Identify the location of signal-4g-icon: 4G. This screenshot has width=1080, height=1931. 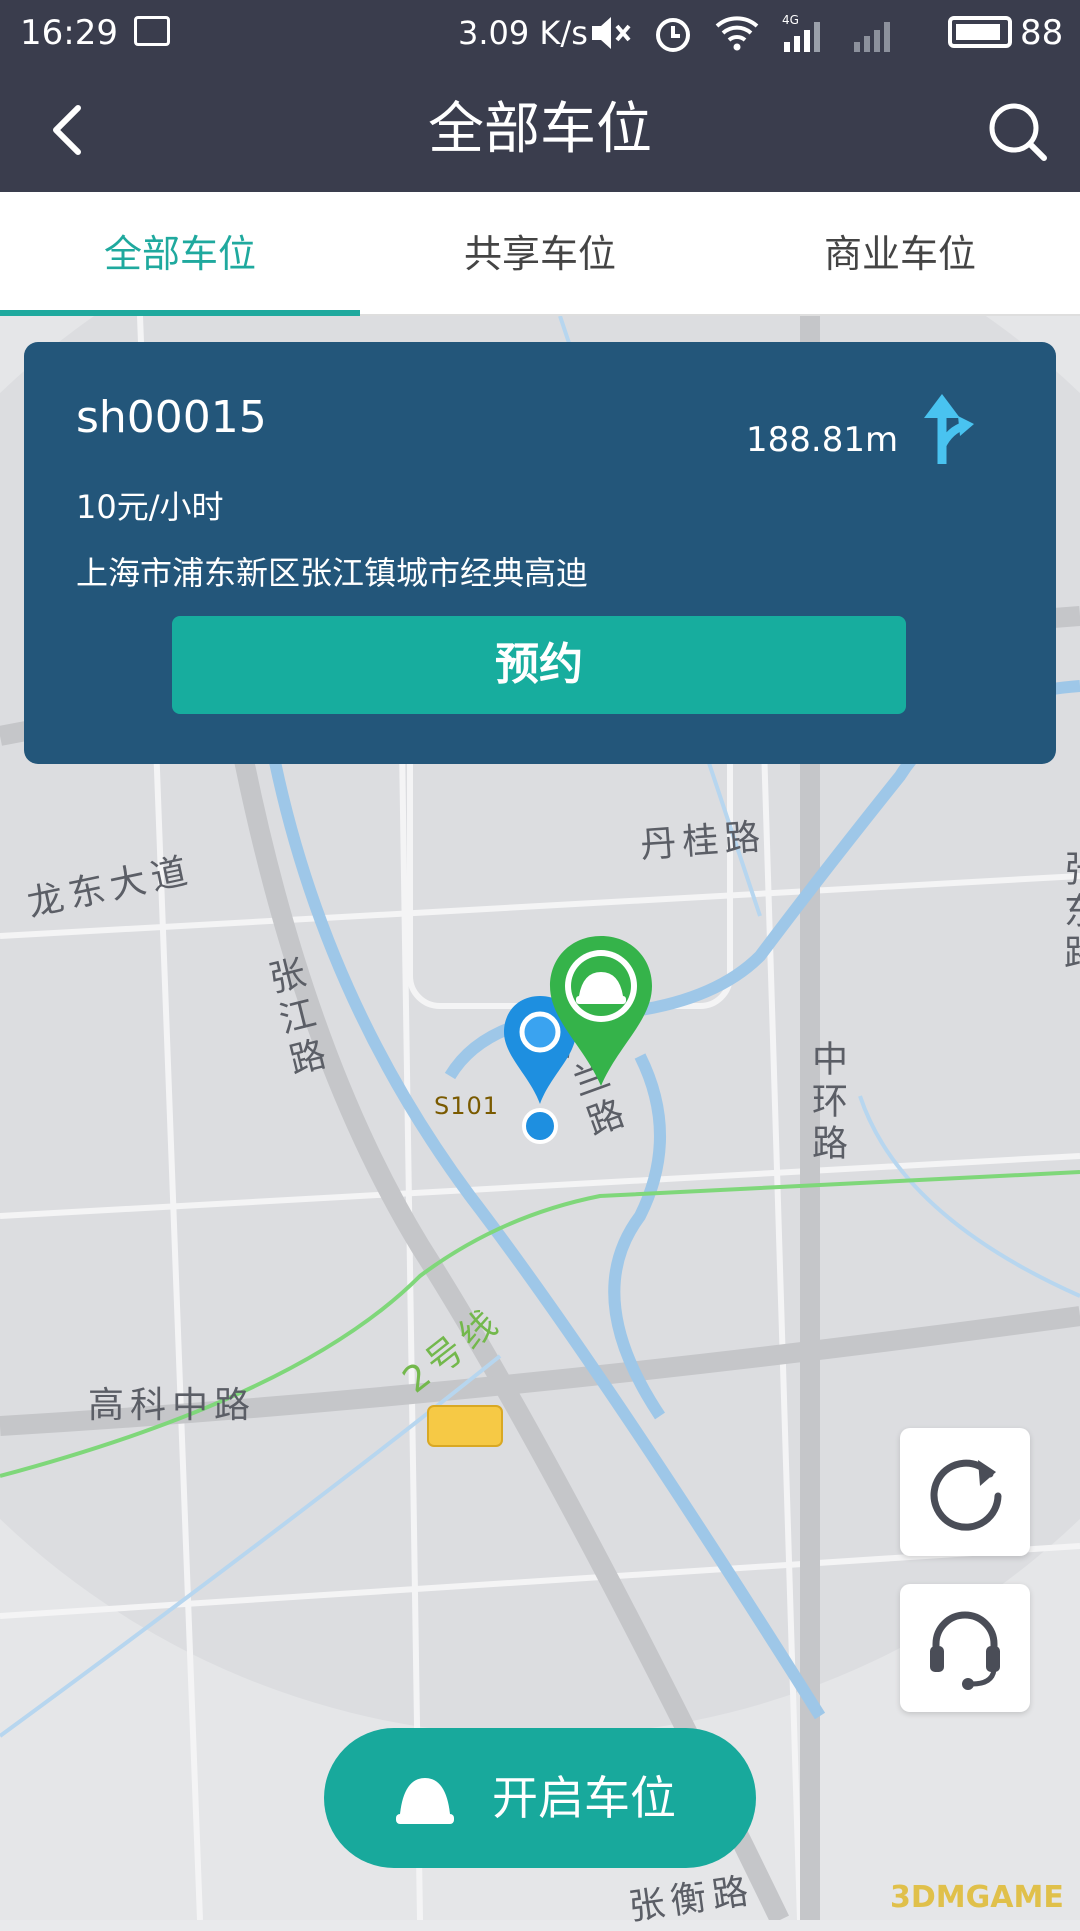
(801, 32).